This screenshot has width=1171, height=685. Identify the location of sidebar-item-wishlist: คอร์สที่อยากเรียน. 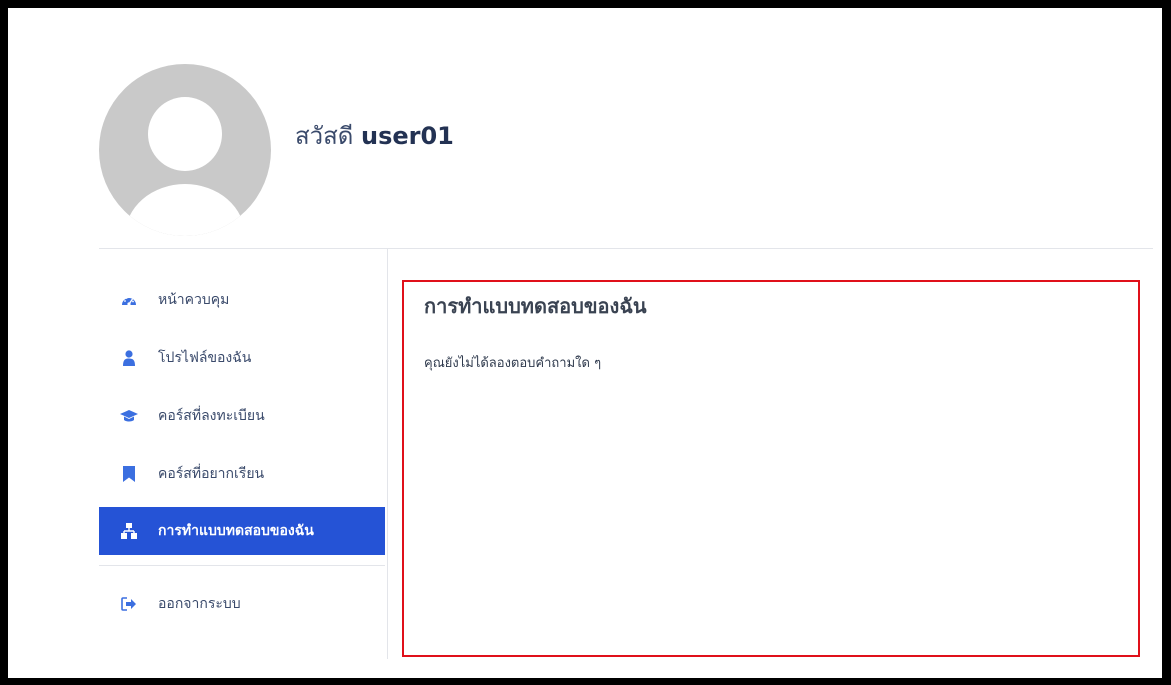
(242, 474).